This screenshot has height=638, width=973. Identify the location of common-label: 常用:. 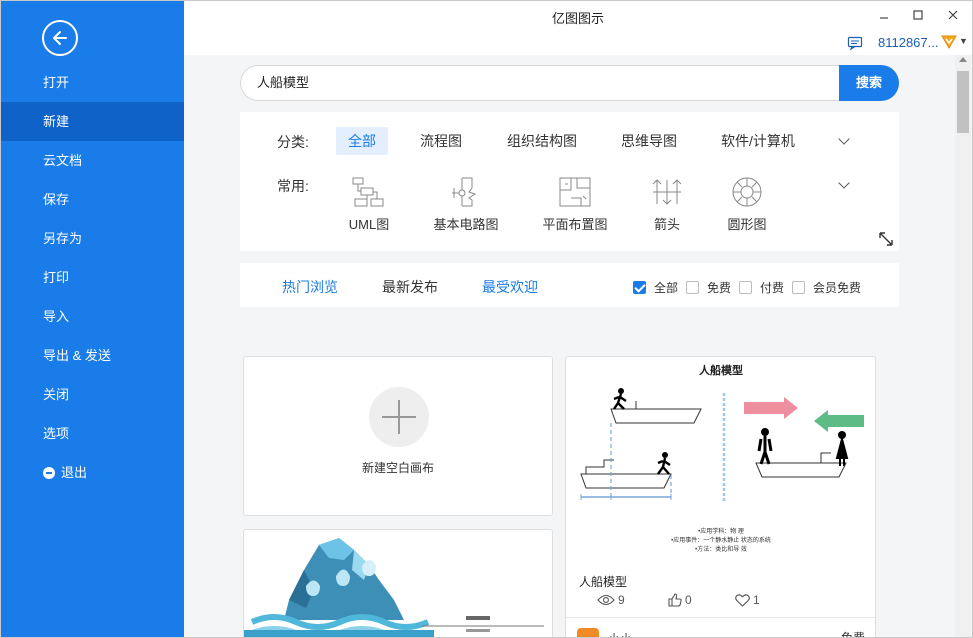
(293, 186).